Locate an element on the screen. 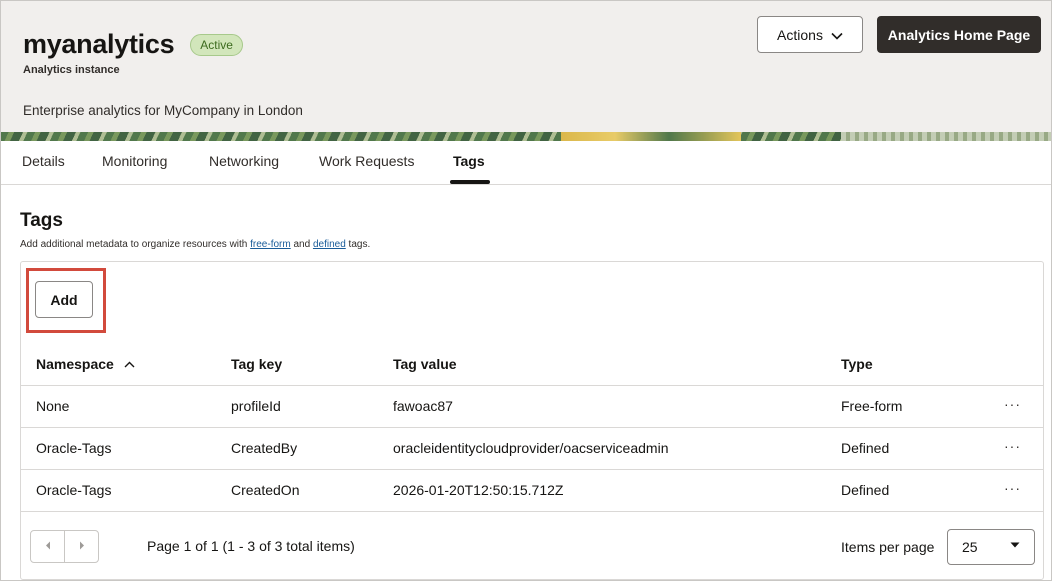  analytics-home-page-button: Analytics Home Page is located at coordinates (959, 34).